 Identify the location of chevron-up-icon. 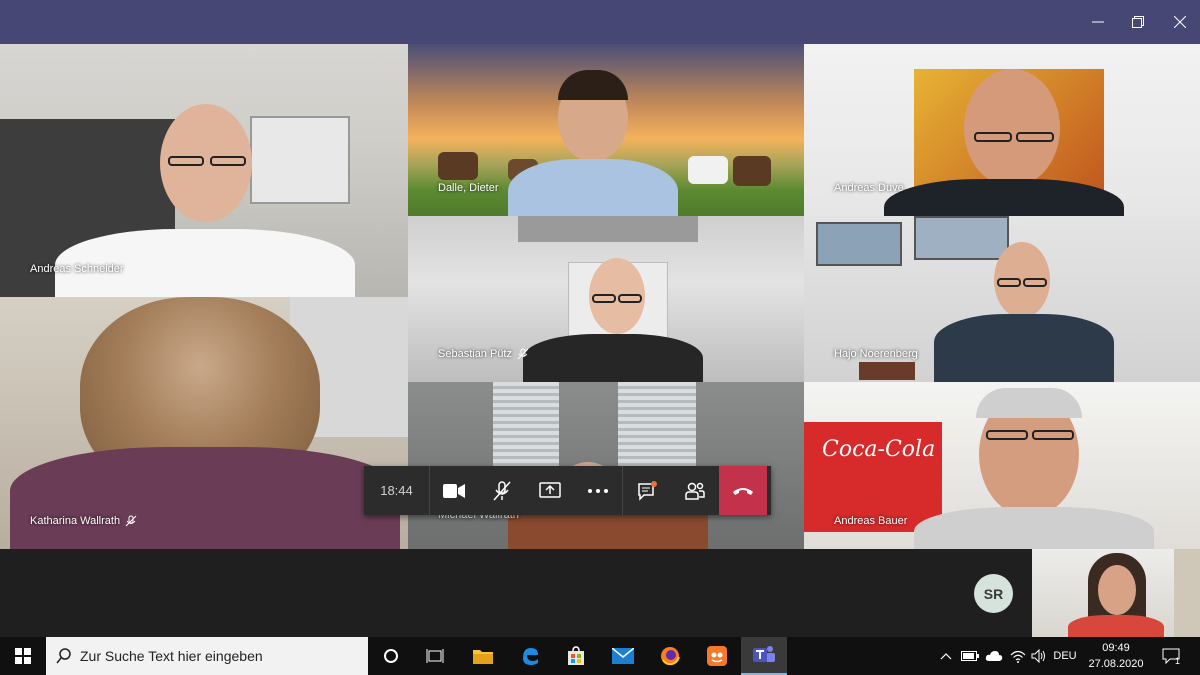
(946, 656).